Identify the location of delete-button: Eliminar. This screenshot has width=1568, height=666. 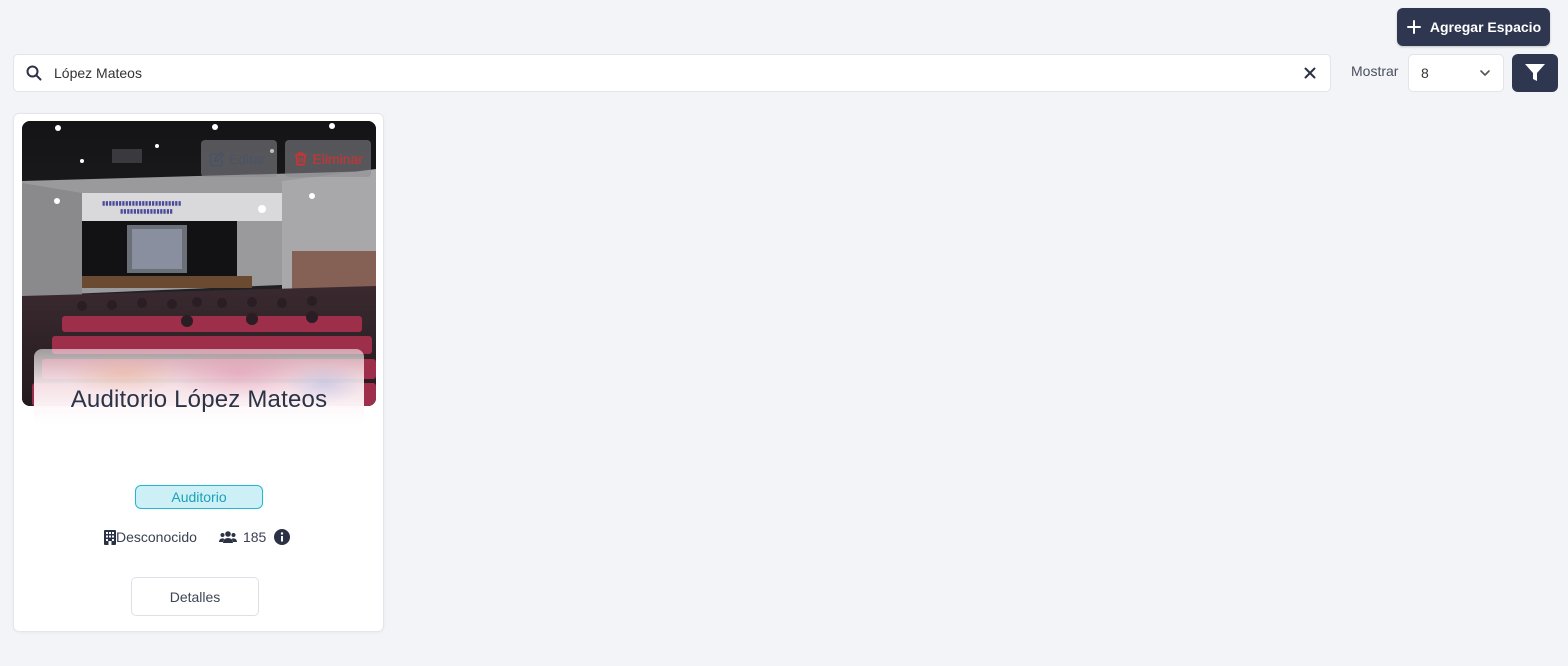
(328, 158).